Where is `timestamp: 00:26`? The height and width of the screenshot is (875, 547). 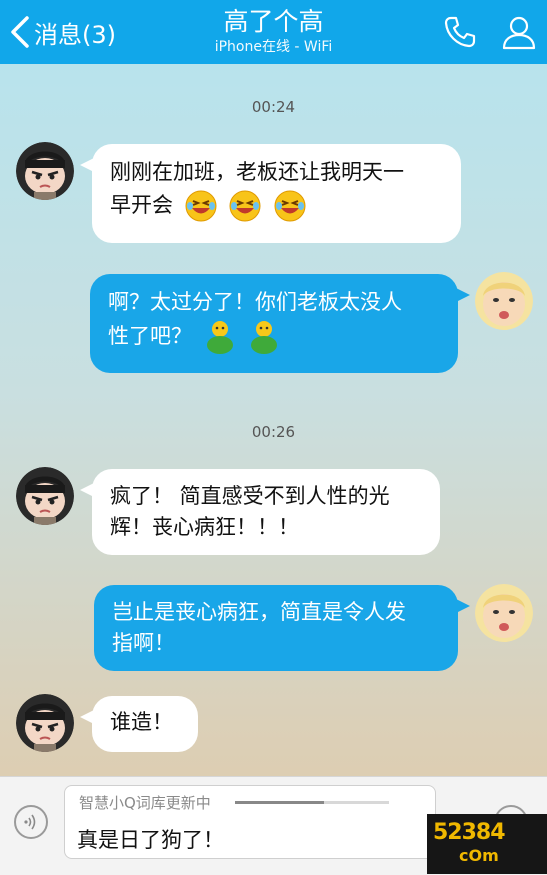 timestamp: 00:26 is located at coordinates (273, 432).